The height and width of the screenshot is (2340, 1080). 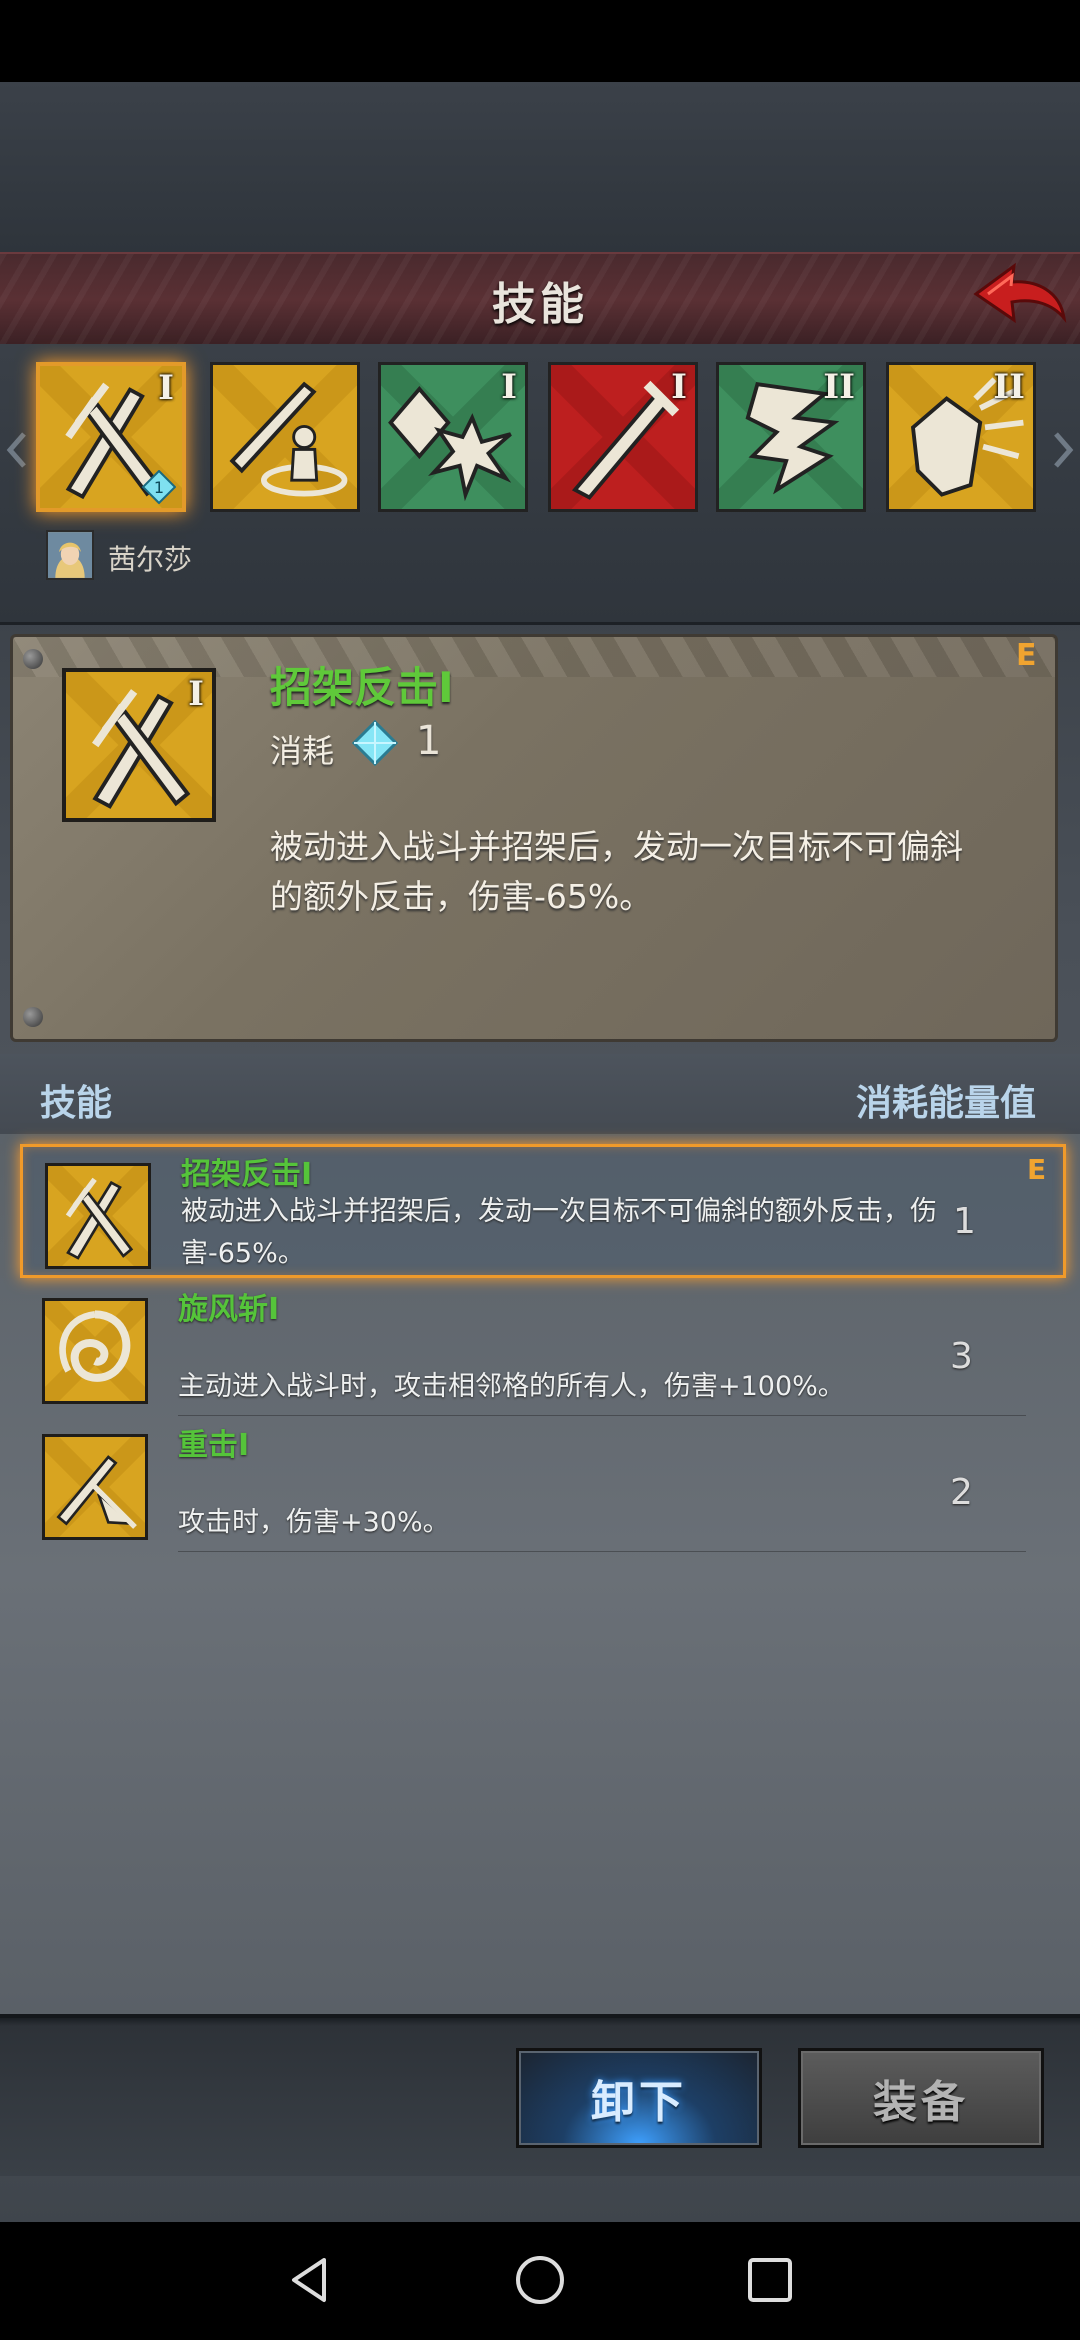 I want to click on detail-roman-numeral: I, so click(x=196, y=694).